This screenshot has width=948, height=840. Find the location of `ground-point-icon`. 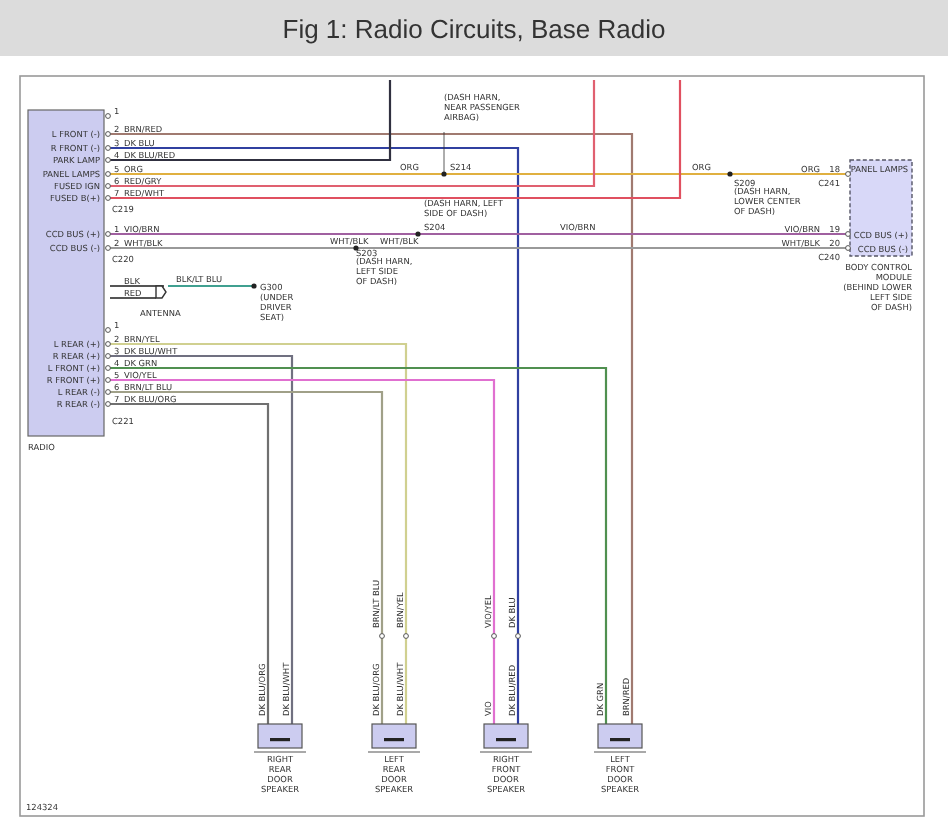

ground-point-icon is located at coordinates (254, 286).